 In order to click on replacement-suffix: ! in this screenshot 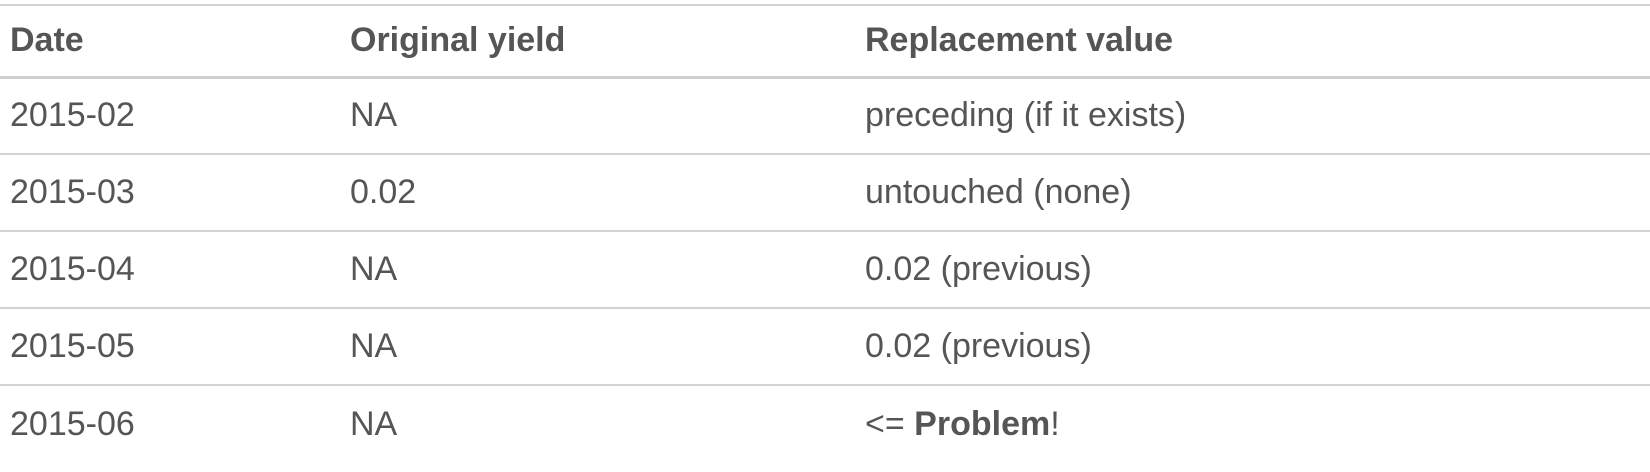, I will do `click(1055, 423)`.